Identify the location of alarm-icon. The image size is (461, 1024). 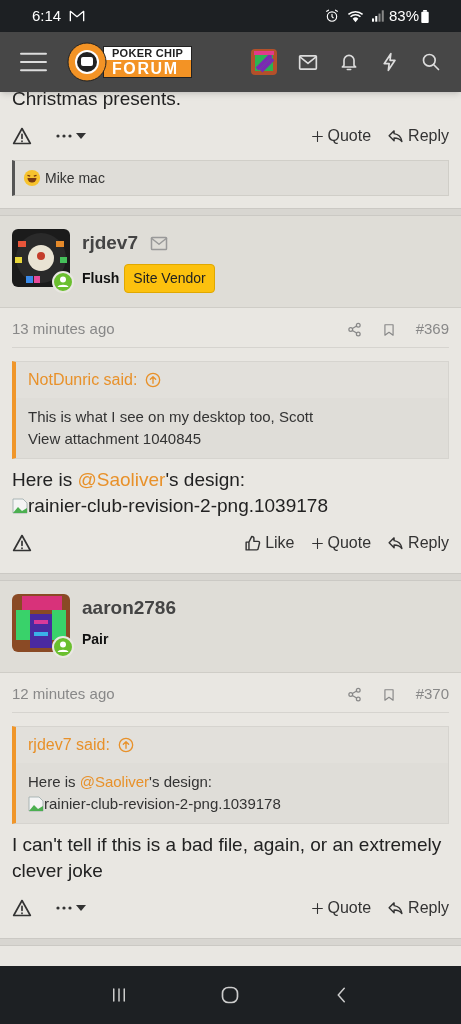
(331, 16).